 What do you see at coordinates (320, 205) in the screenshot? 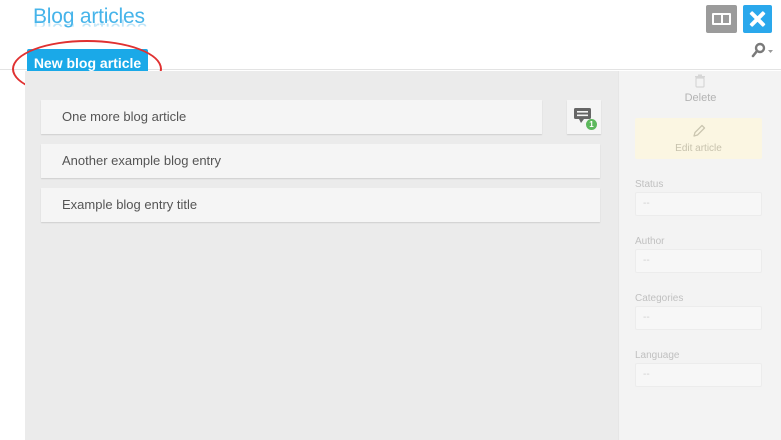
I see `list-item: Example blog entry title` at bounding box center [320, 205].